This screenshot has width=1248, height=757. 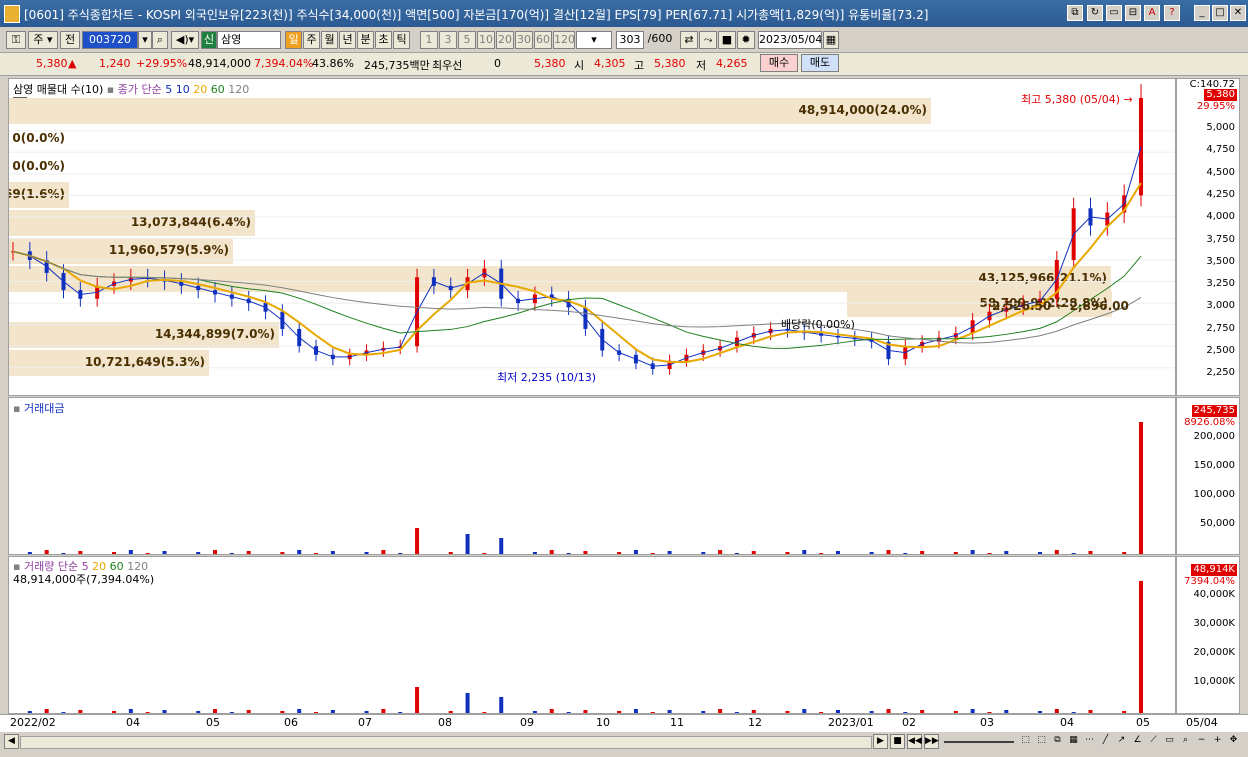 What do you see at coordinates (564, 40) in the screenshot?
I see `minute-unit-tab: 120` at bounding box center [564, 40].